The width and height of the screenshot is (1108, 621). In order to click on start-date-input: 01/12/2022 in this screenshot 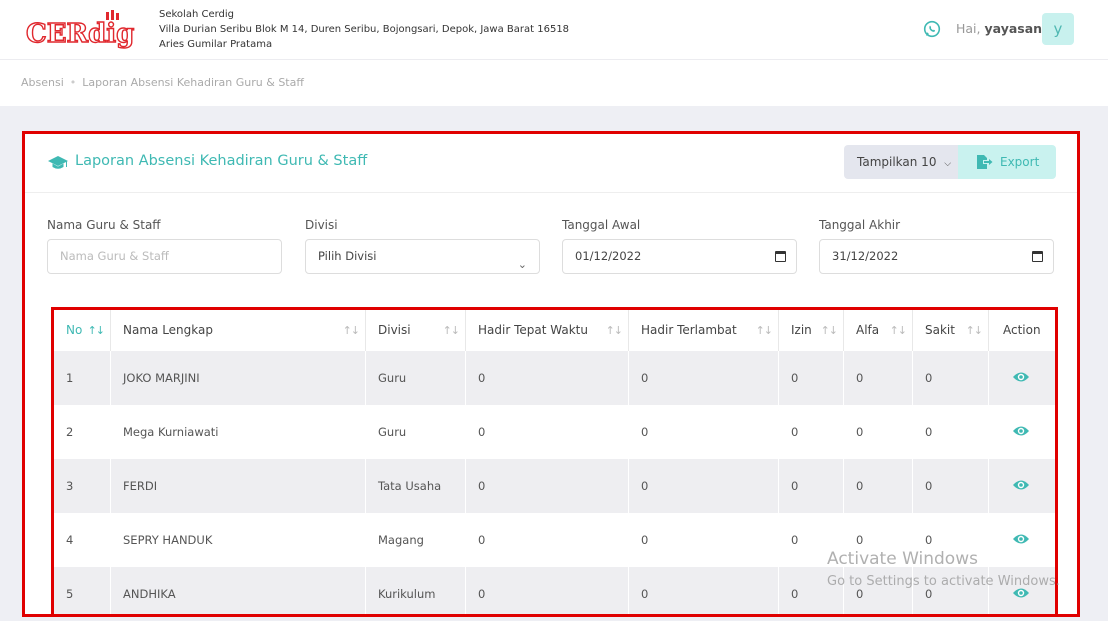, I will do `click(679, 256)`.